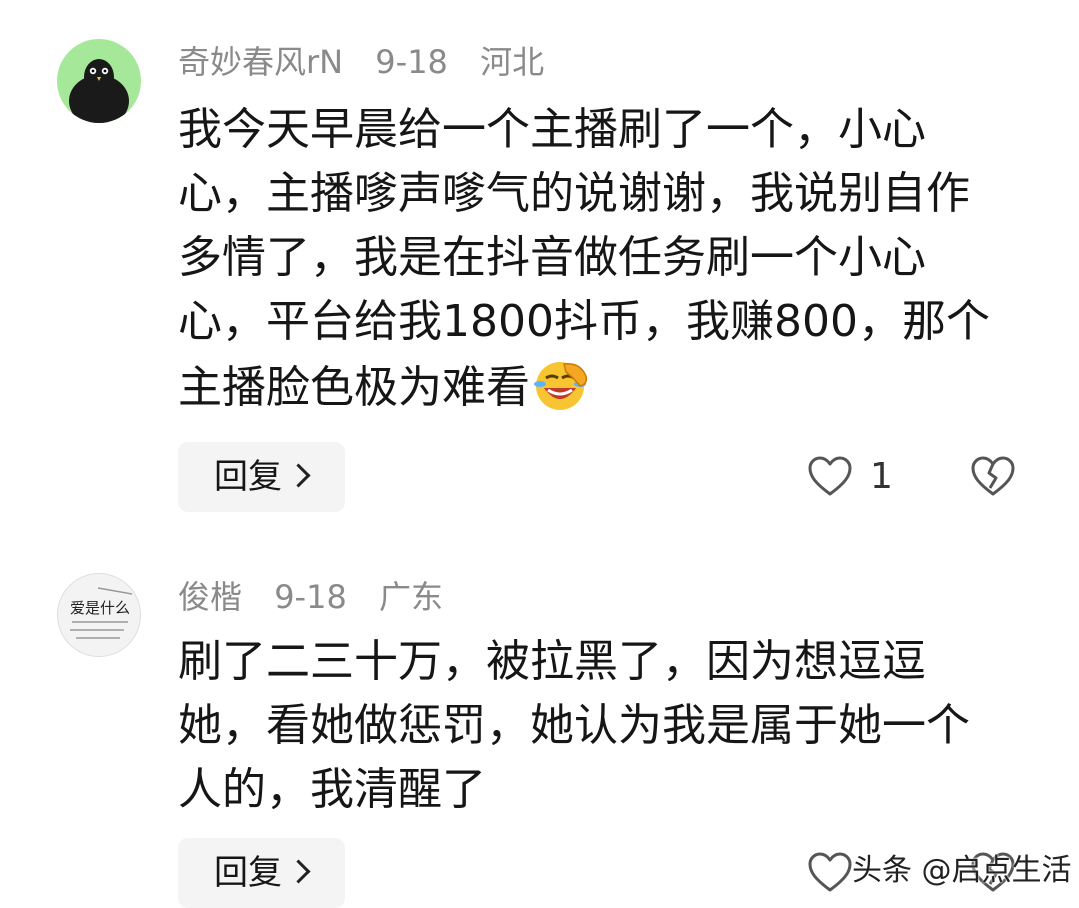  I want to click on comment-location: 广东, so click(410, 597).